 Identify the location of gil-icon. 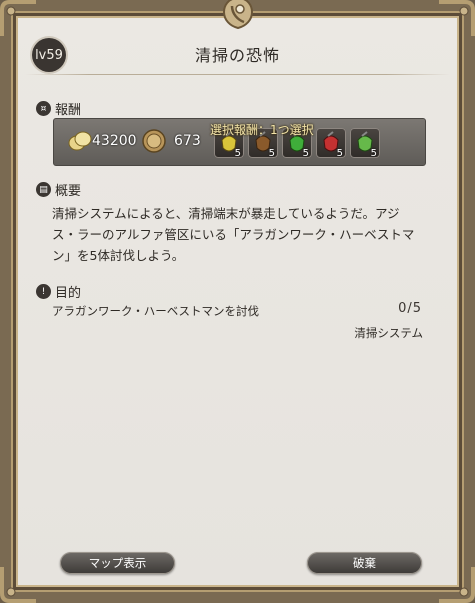
(80, 141).